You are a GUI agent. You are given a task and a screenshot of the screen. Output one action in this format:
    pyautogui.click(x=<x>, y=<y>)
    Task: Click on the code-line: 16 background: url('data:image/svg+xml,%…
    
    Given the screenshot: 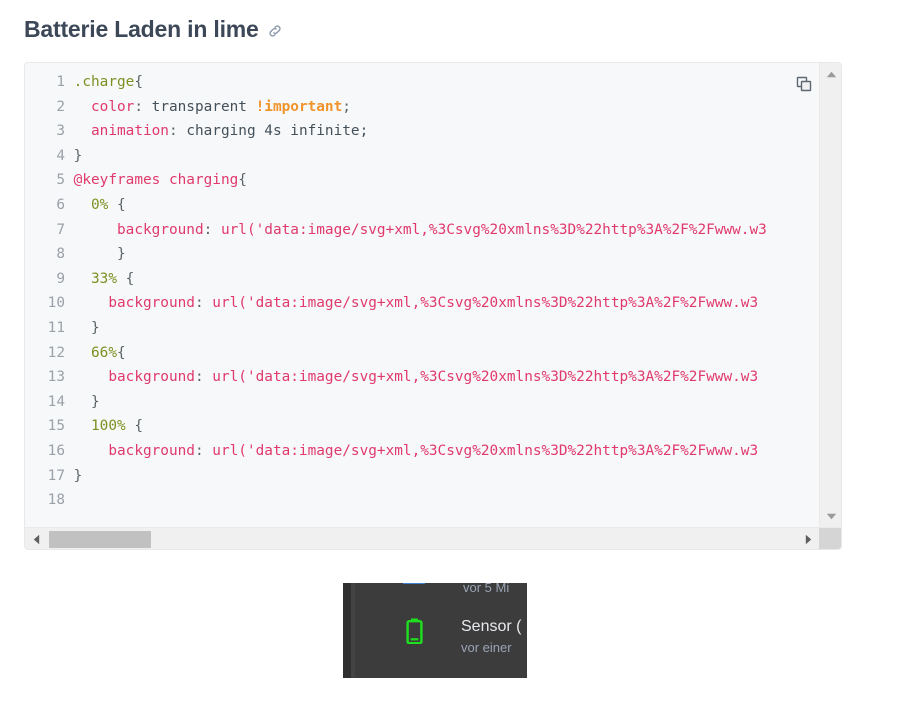 What is the action you would take?
    pyautogui.click(x=422, y=451)
    